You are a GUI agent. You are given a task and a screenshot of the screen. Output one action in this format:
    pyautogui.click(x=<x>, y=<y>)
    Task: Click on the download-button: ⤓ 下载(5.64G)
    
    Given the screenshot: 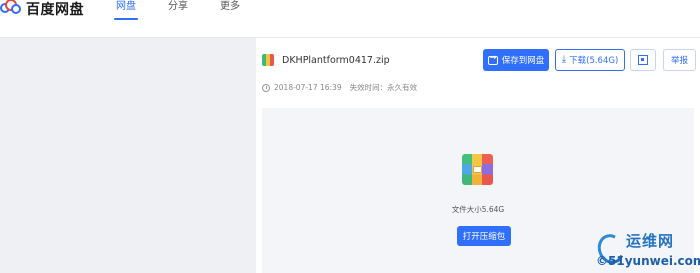 What is the action you would take?
    pyautogui.click(x=590, y=60)
    